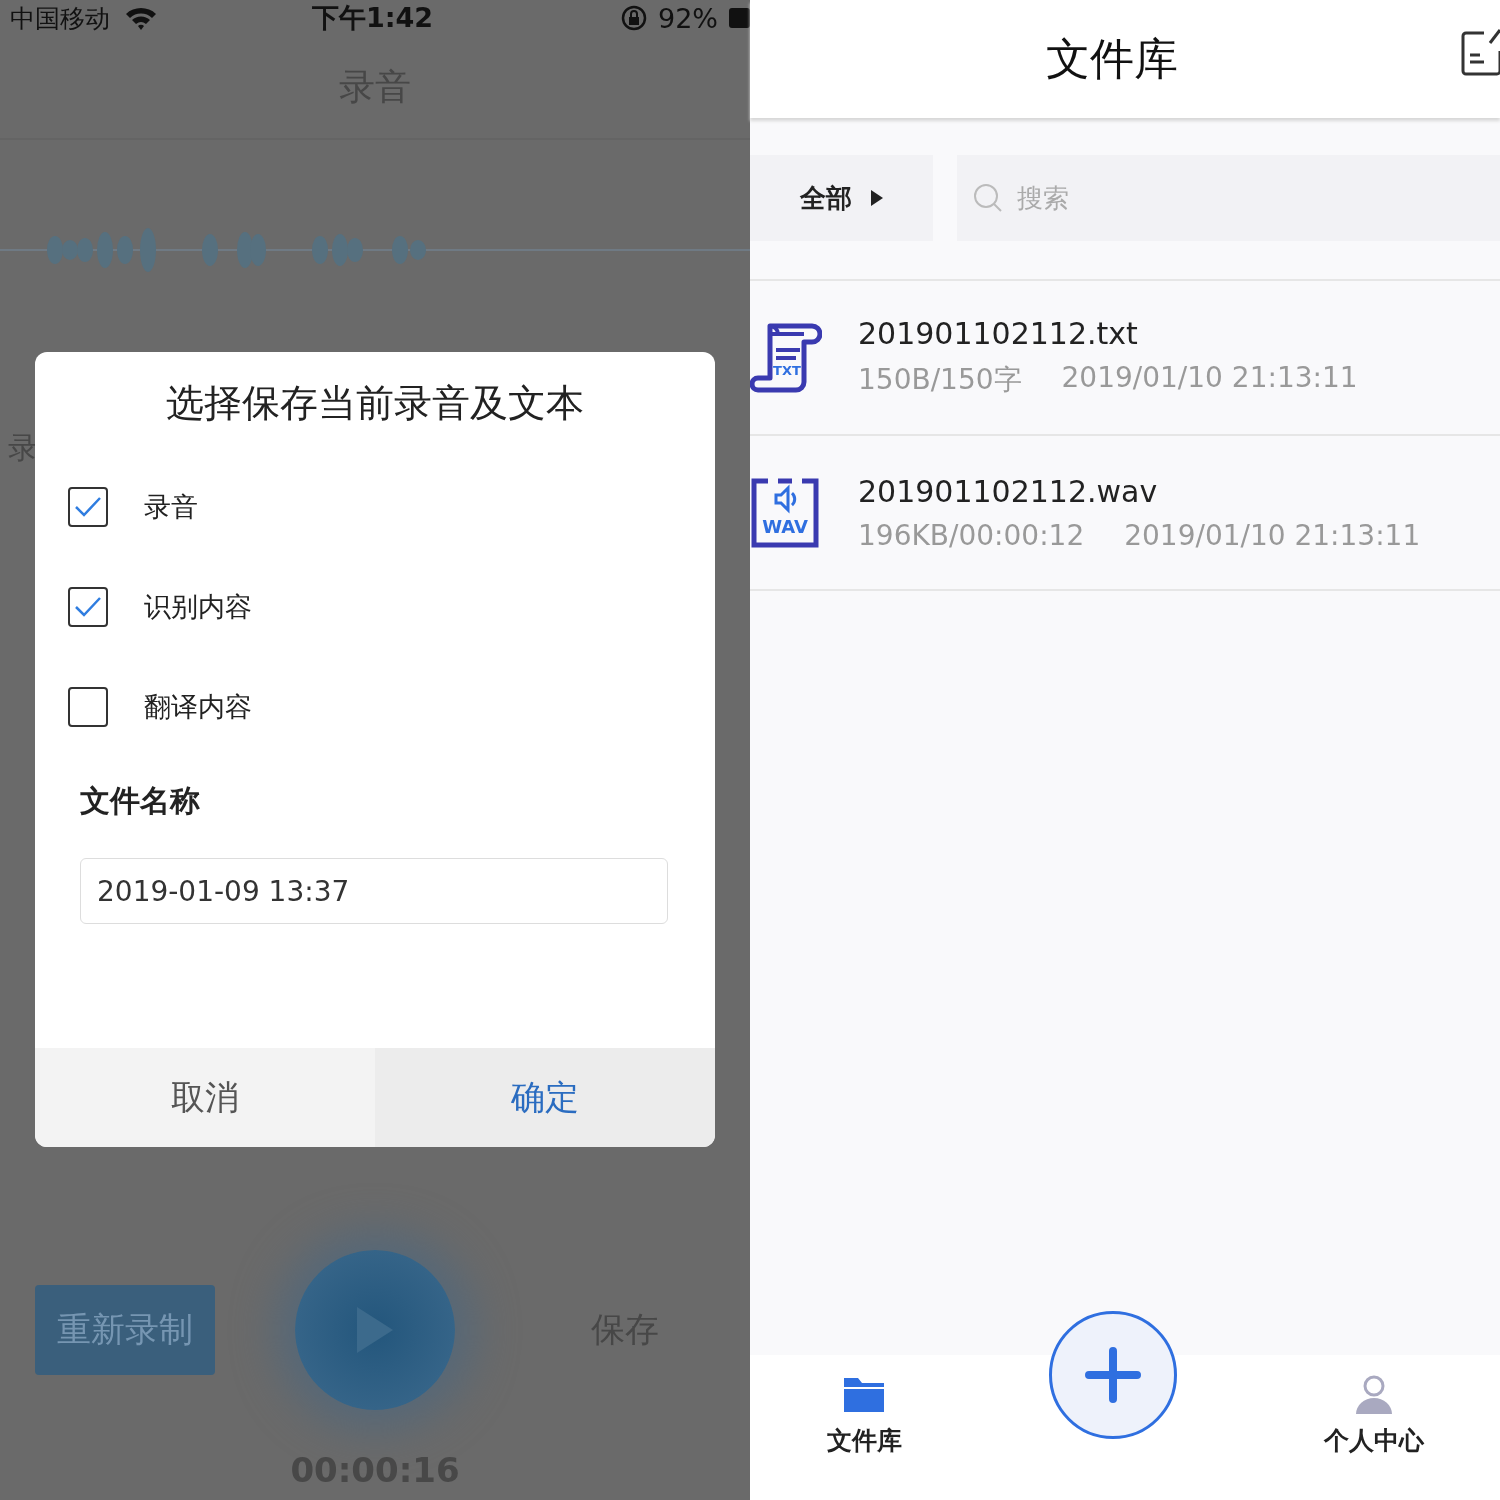 Image resolution: width=1500 pixels, height=1500 pixels. Describe the element at coordinates (375, 403) in the screenshot. I see `dialog-title: 选择保存当前录音及文本` at that location.